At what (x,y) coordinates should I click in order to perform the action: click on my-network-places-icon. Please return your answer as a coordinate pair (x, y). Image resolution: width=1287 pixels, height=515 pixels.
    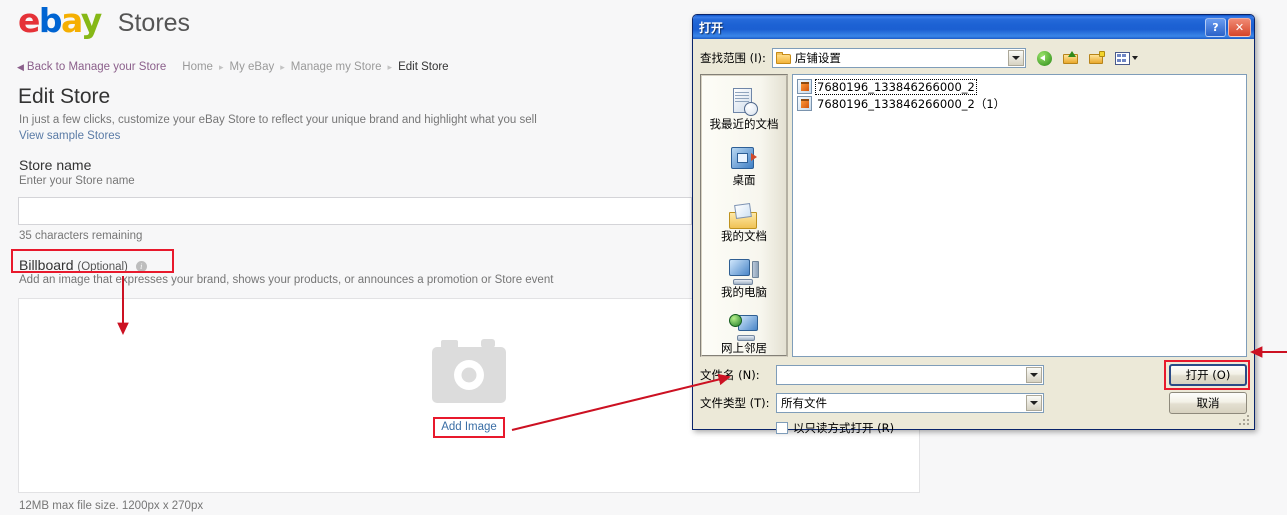
    Looking at the image, I should click on (744, 327).